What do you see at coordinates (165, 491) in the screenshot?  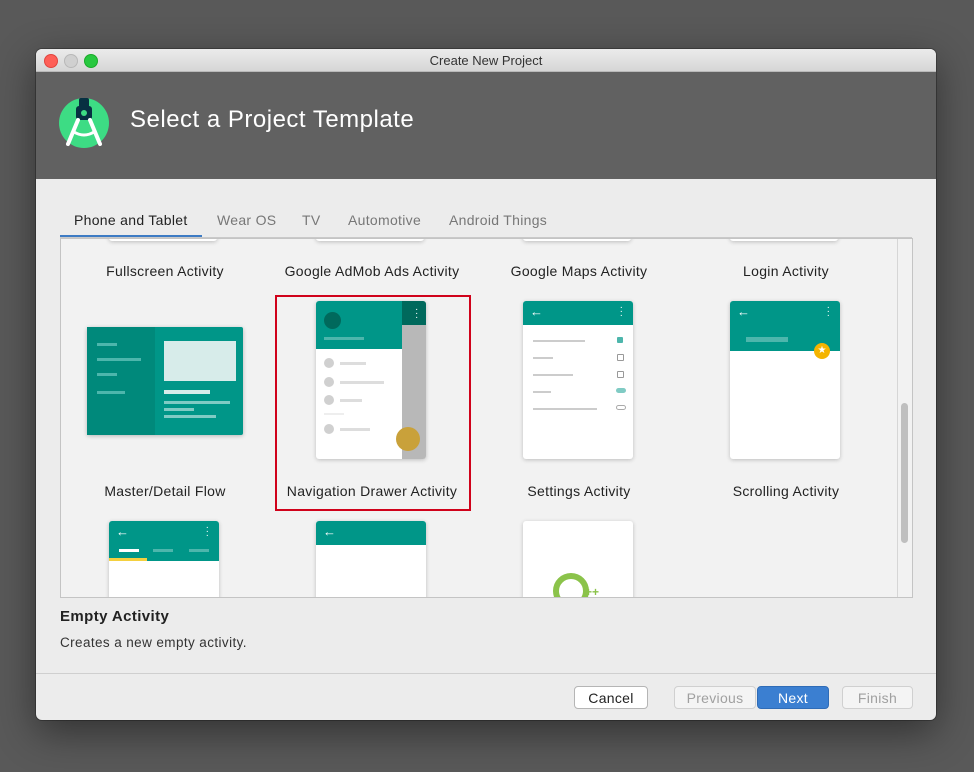 I see `template-label-master-detail: Master/Detail Flow` at bounding box center [165, 491].